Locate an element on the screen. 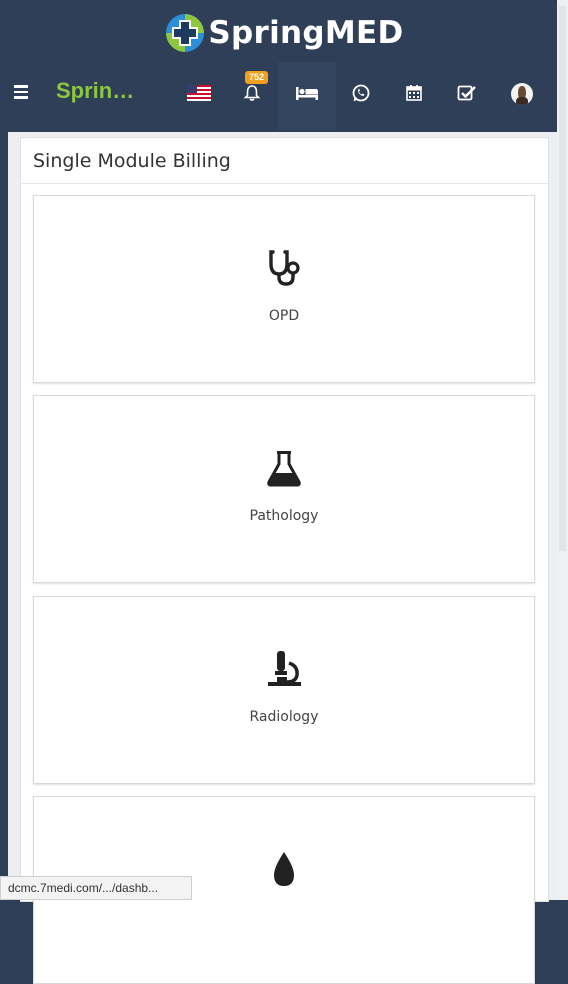  calendar-icon is located at coordinates (414, 93).